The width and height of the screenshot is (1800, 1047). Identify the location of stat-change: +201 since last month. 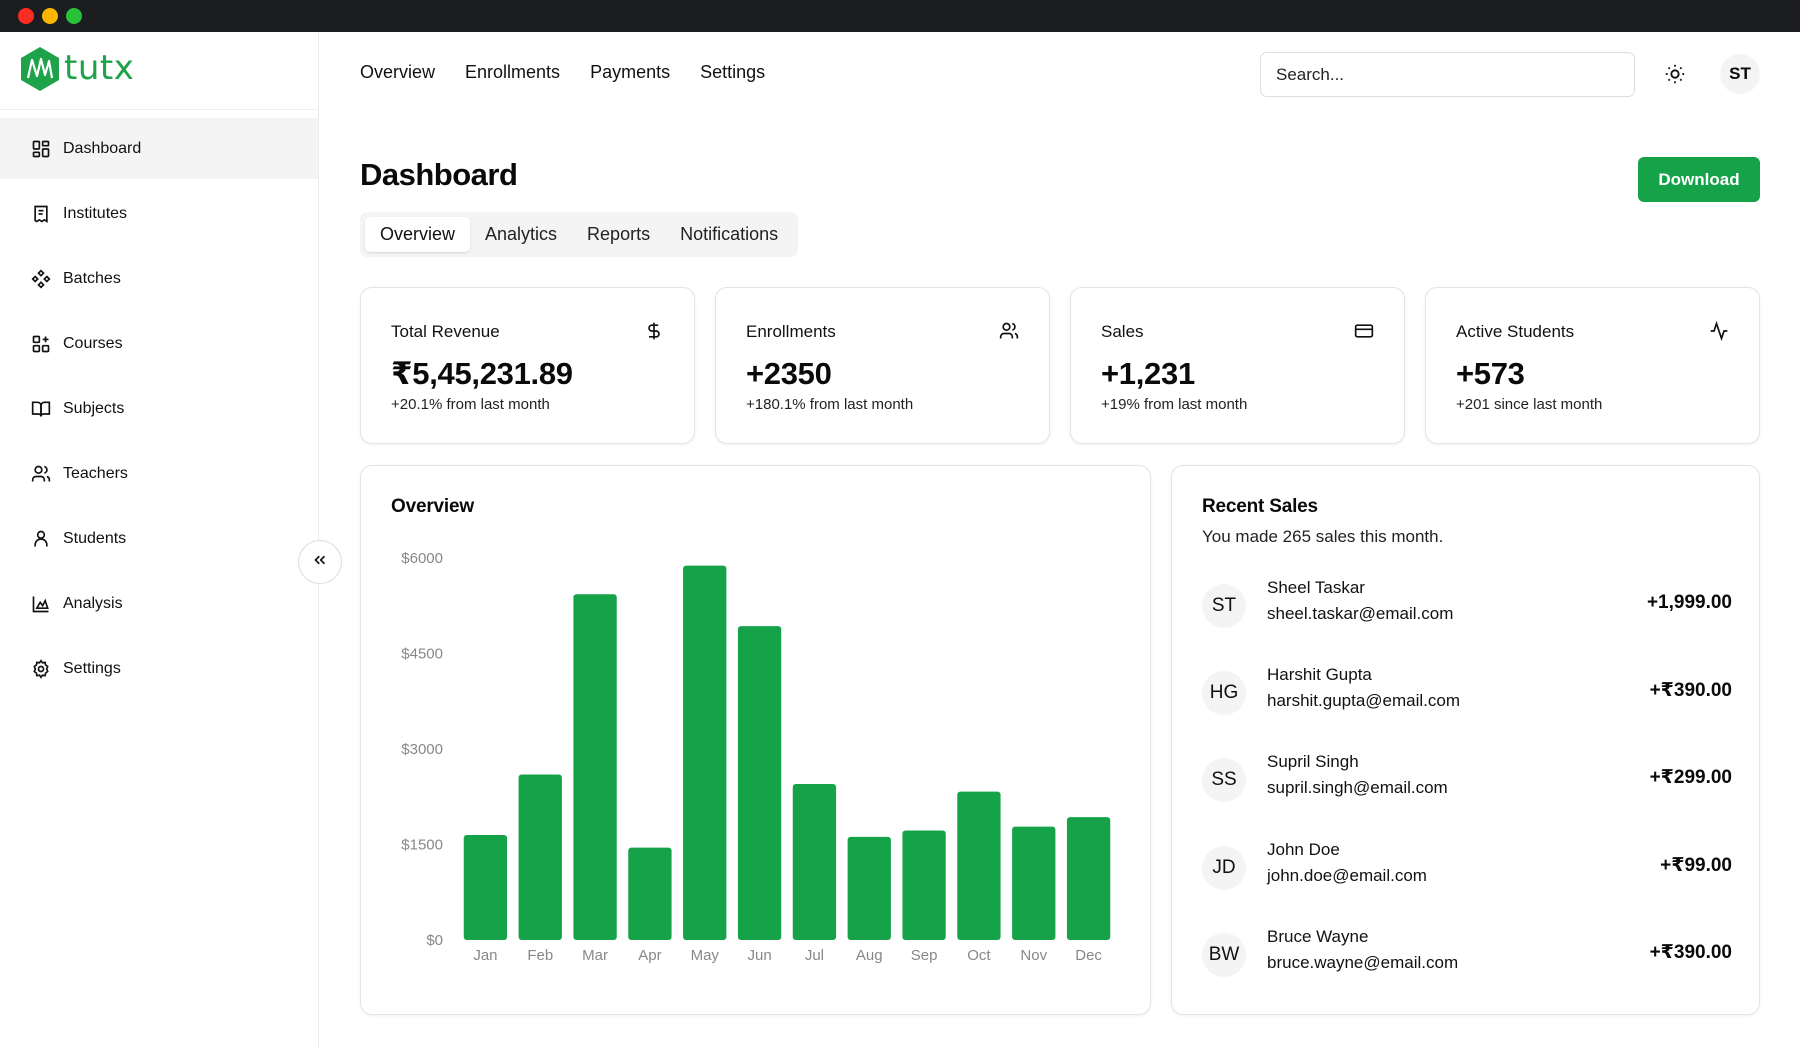
(1529, 404).